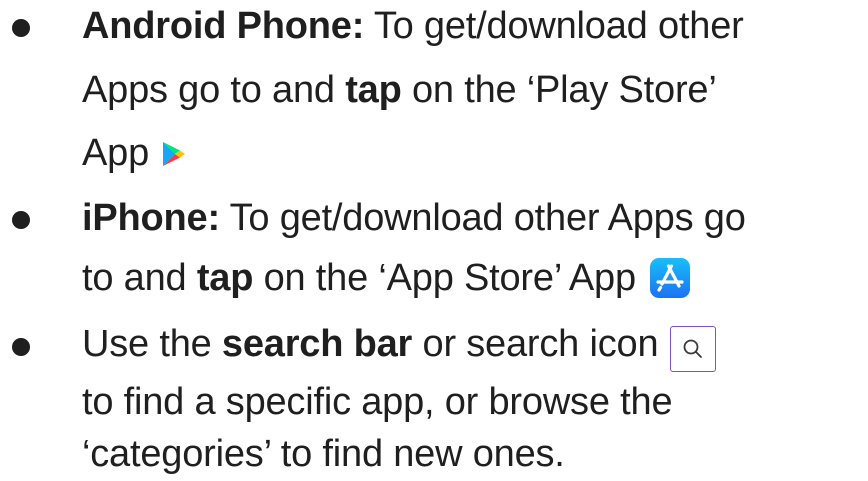 The image size is (868, 481). I want to click on play-store-icon, so click(174, 150).